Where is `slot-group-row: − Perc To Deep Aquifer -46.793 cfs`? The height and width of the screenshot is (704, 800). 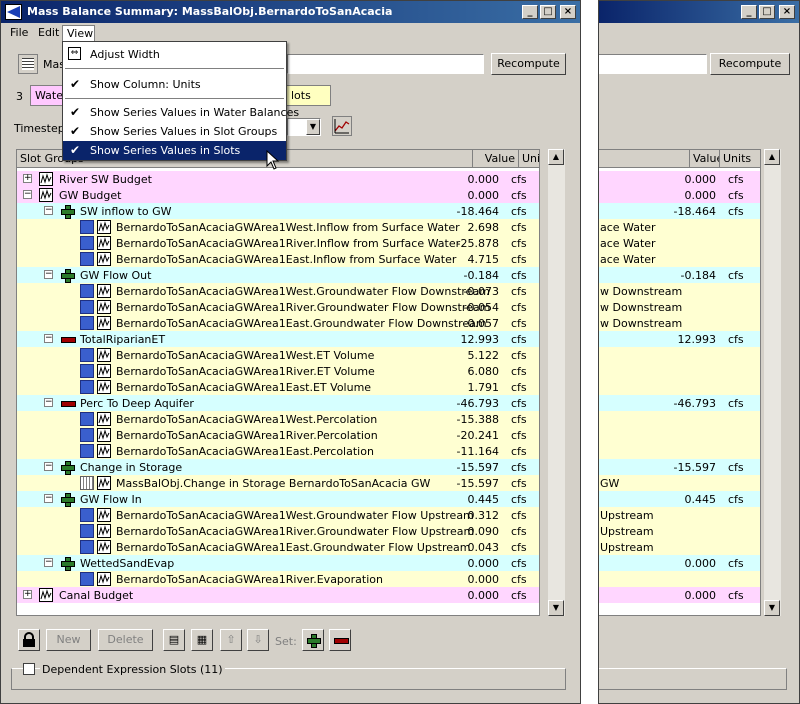 slot-group-row: − Perc To Deep Aquifer -46.793 cfs is located at coordinates (278, 403).